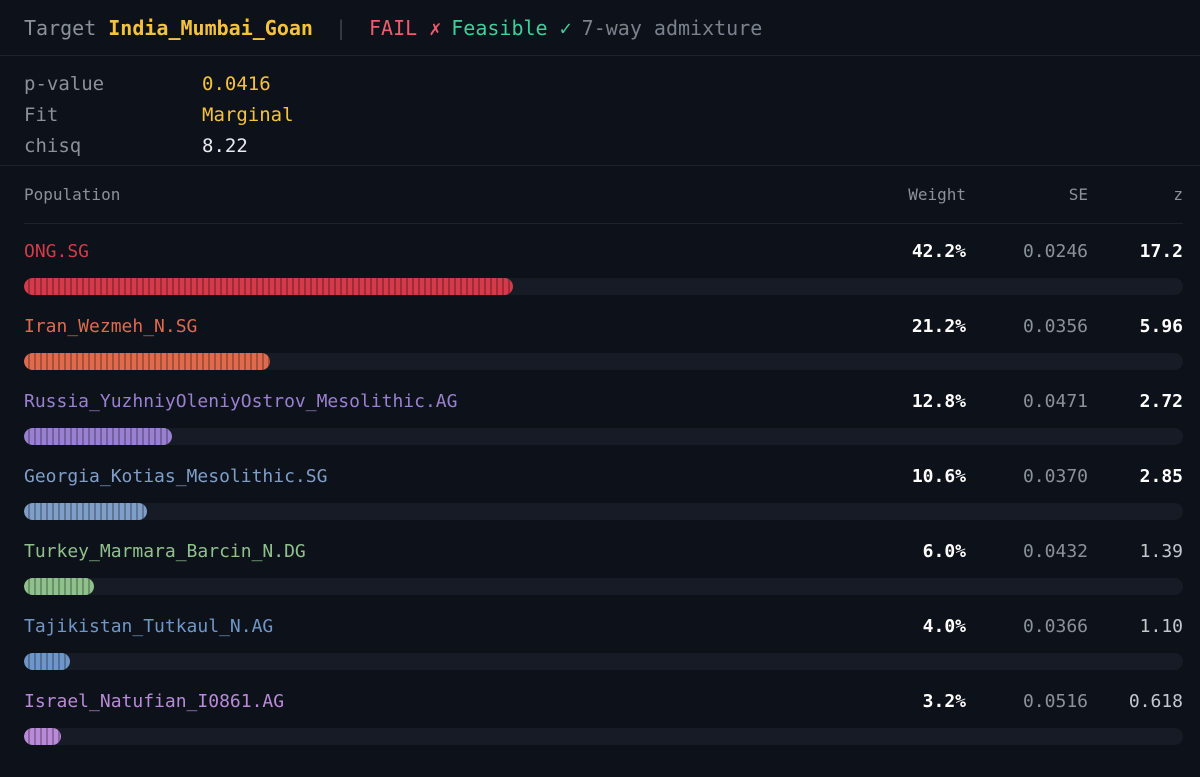  Describe the element at coordinates (603, 326) in the screenshot. I see `row-values: Iran_Wezmeh_N.SG 21.2% 0.0356 5.96` at that location.